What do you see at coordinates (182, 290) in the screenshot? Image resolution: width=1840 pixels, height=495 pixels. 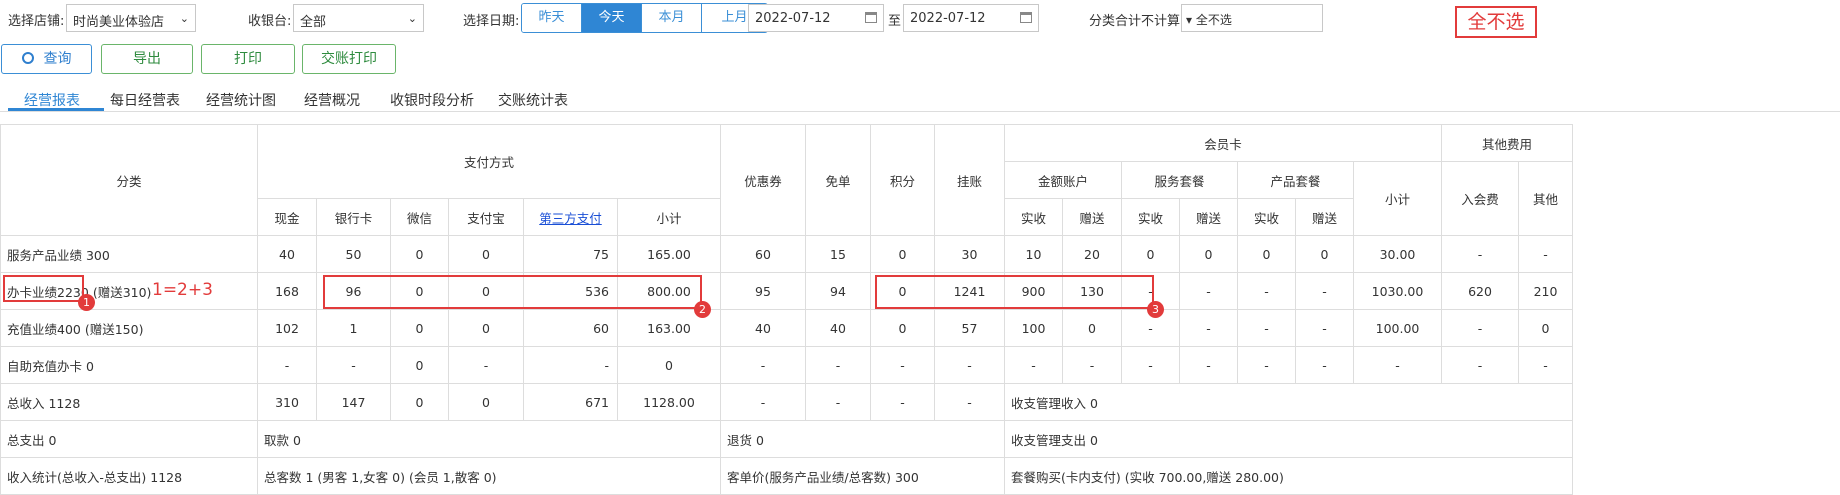 I see `annotation-formula: 1=2+3` at bounding box center [182, 290].